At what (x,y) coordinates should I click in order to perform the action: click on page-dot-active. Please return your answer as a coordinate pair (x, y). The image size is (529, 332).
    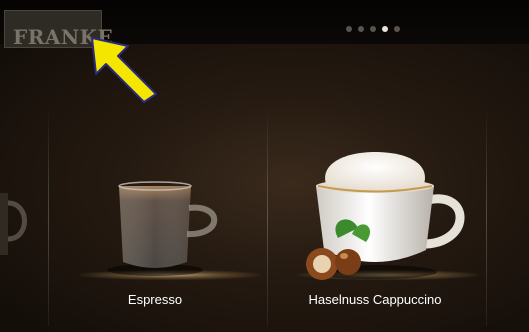
    Looking at the image, I should click on (385, 29).